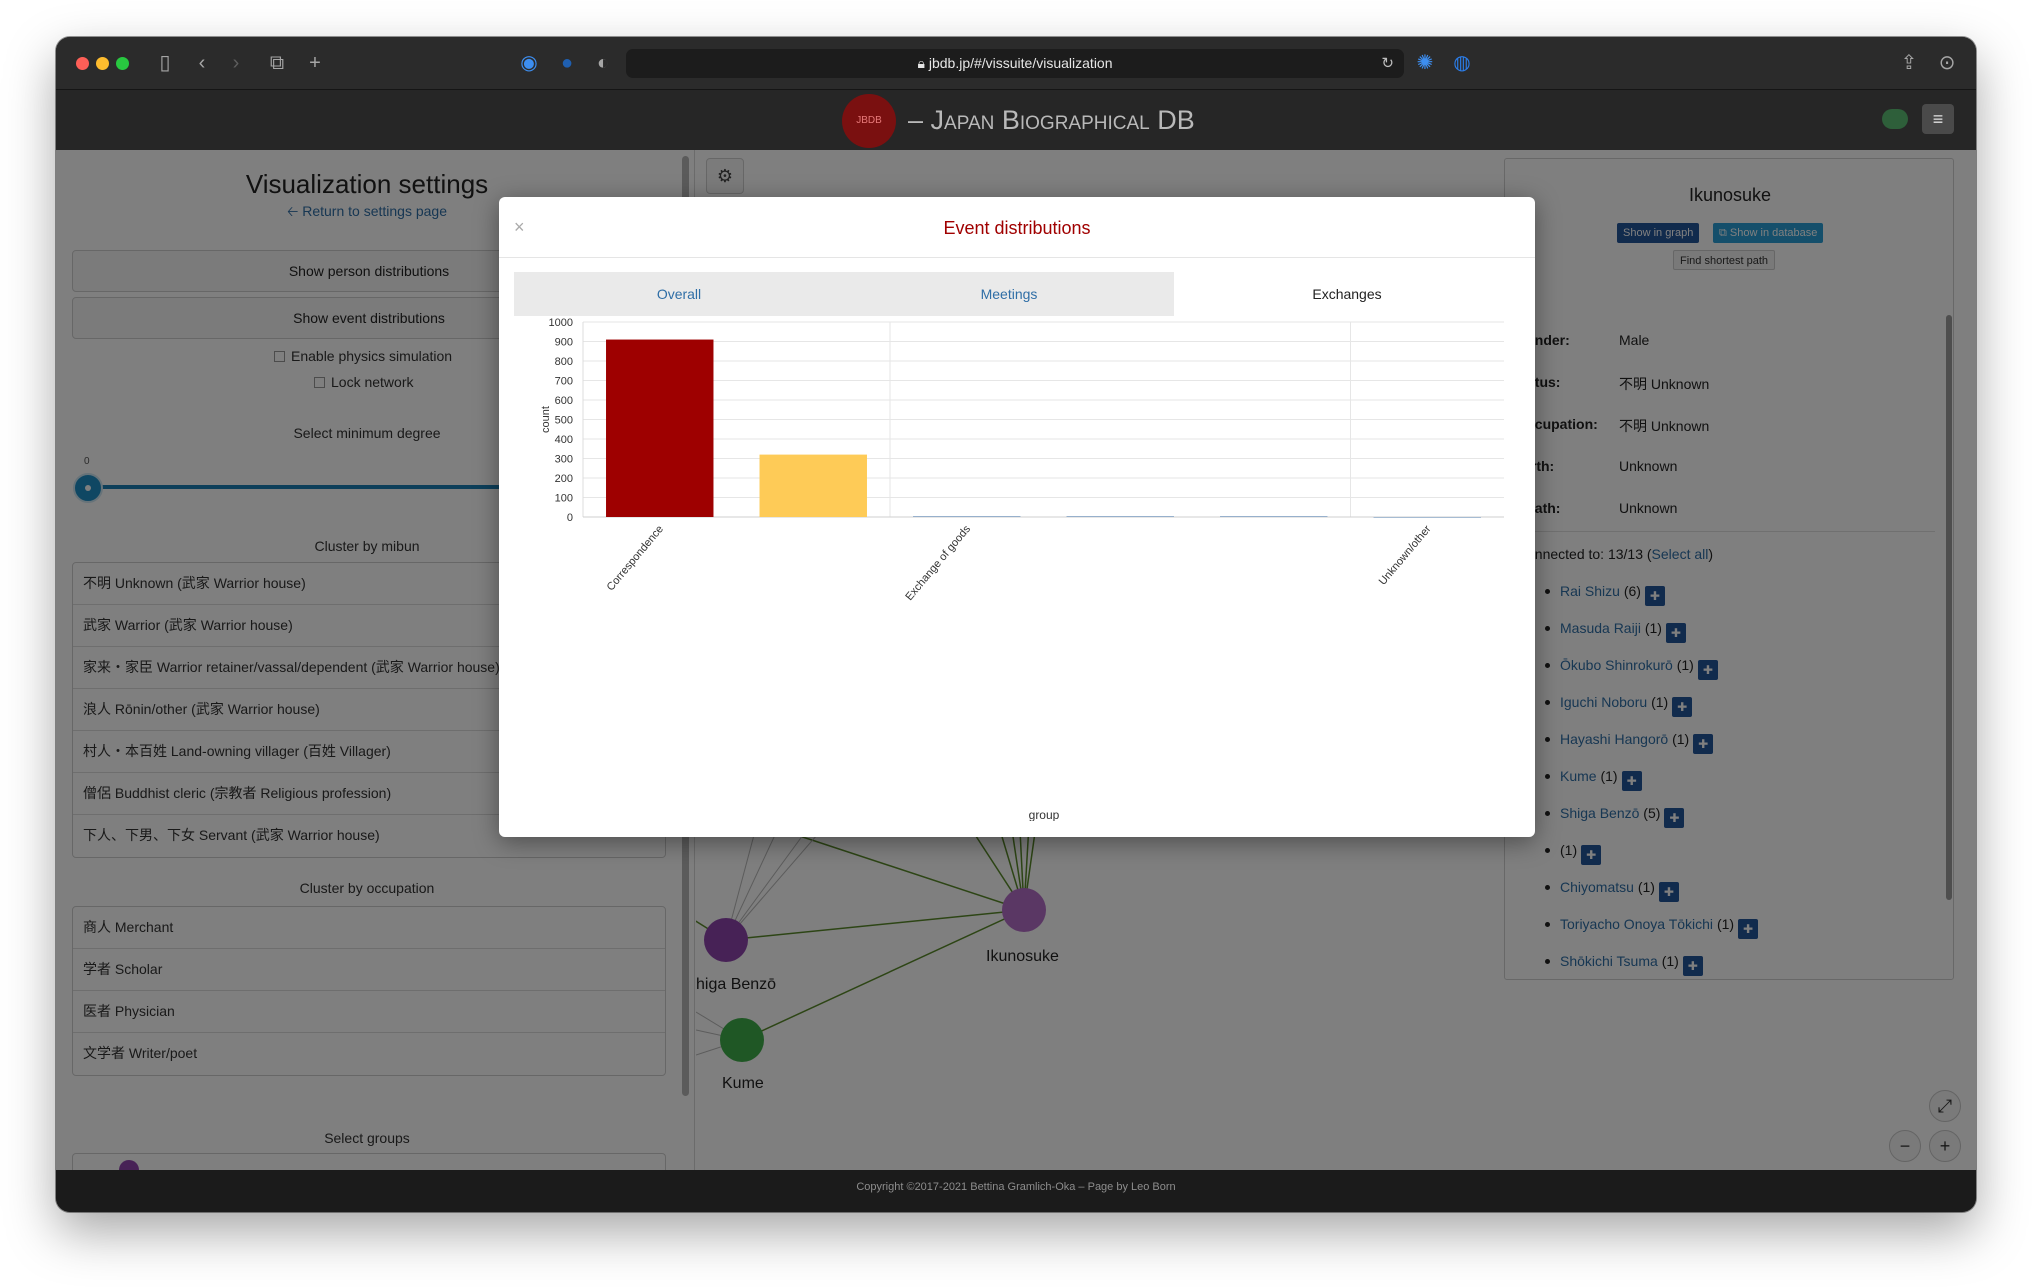 This screenshot has height=1287, width=2032. Describe the element at coordinates (1017, 228) in the screenshot. I see `modal-title: Event distributions` at that location.